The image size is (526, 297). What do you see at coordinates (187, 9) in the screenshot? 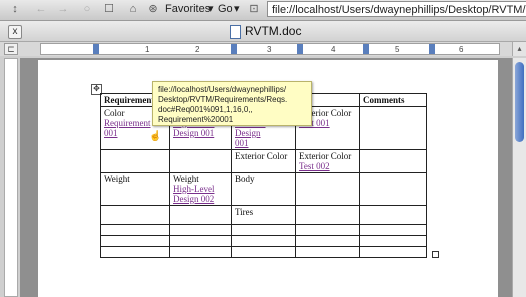
I see `favorites-menu: Favorites` at bounding box center [187, 9].